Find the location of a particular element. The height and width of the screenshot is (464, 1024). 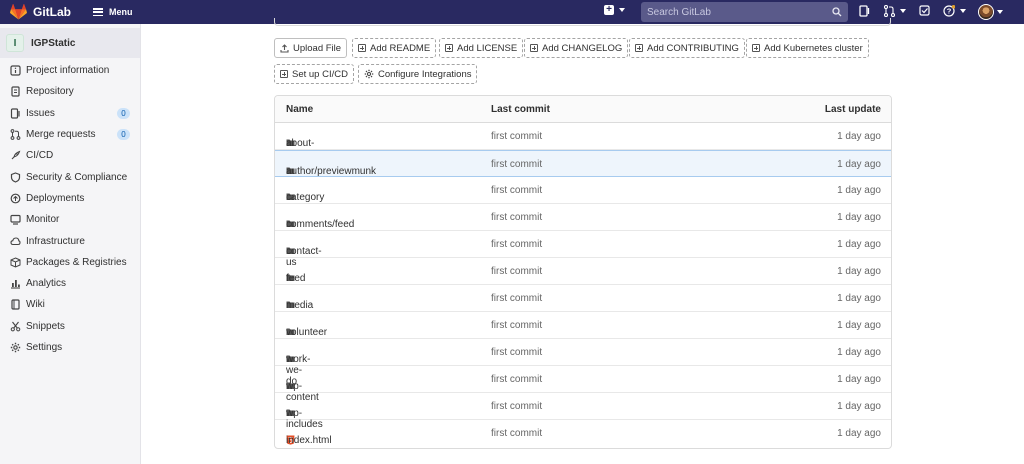

sidebar-item-deployments: Deployments is located at coordinates (70, 198).